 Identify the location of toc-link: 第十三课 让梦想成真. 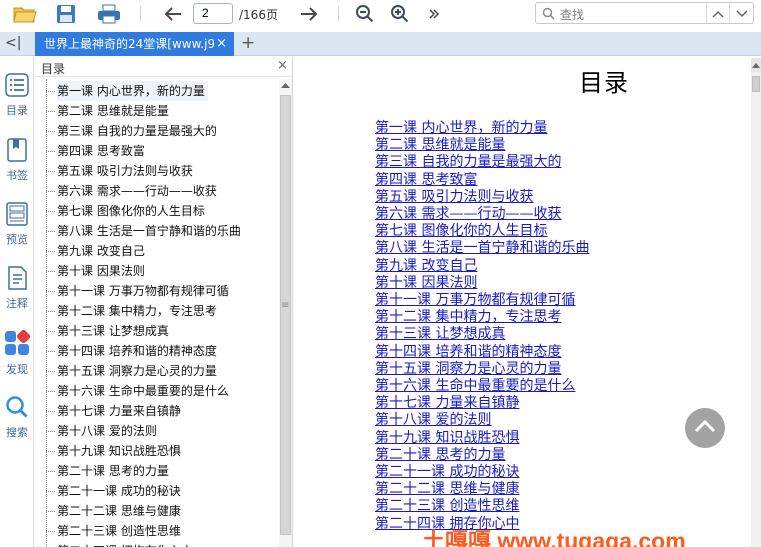
(440, 334).